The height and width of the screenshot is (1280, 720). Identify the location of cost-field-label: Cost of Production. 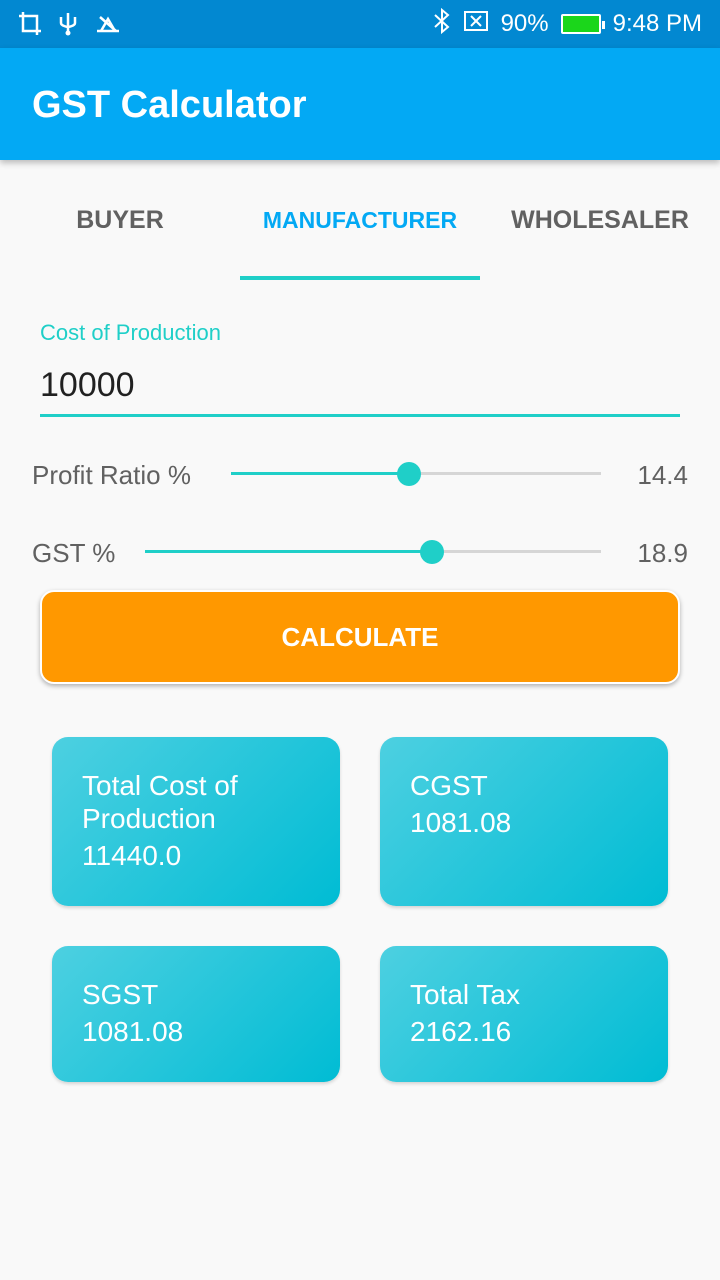
(130, 332).